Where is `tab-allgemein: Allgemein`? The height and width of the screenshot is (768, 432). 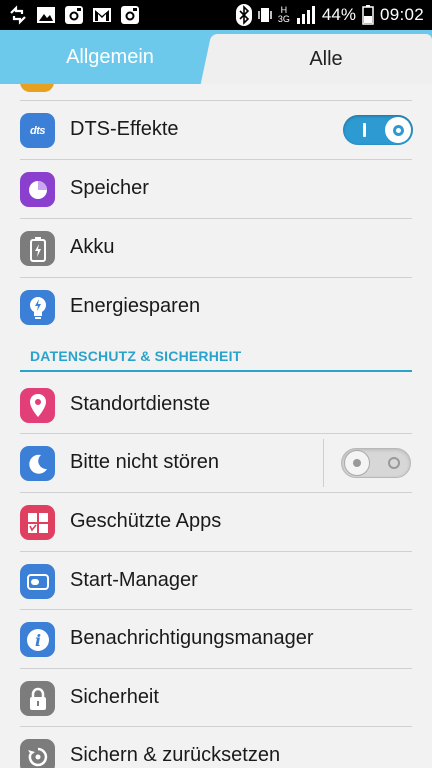
tab-allgemein: Allgemein is located at coordinates (110, 57).